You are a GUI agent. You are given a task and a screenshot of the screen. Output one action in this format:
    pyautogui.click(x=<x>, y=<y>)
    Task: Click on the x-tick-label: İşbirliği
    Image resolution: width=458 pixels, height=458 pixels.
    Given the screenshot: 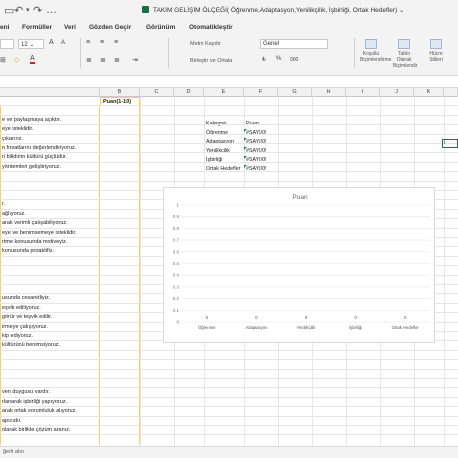 What is the action you would take?
    pyautogui.click(x=355, y=327)
    